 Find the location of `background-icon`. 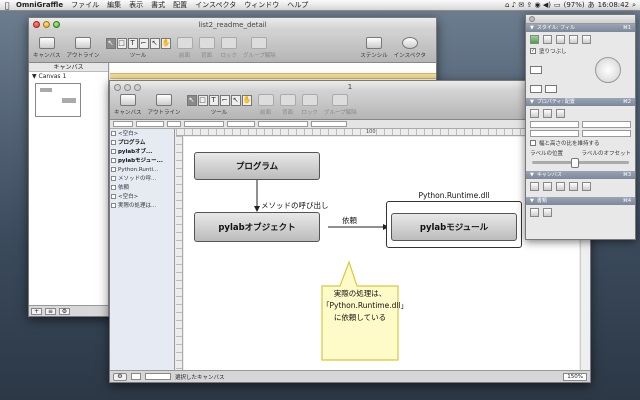

background-icon is located at coordinates (573, 186).